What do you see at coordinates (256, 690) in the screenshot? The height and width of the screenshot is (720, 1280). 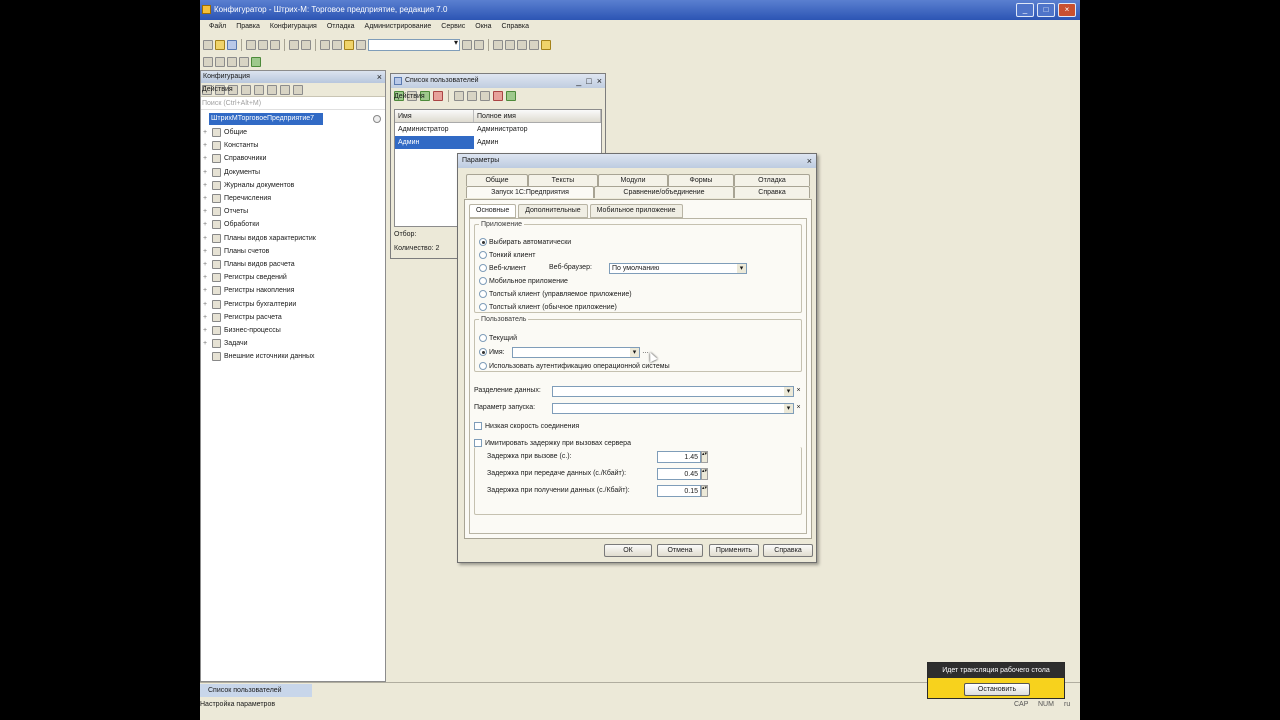 I see `task-users-list: Список пользователей` at bounding box center [256, 690].